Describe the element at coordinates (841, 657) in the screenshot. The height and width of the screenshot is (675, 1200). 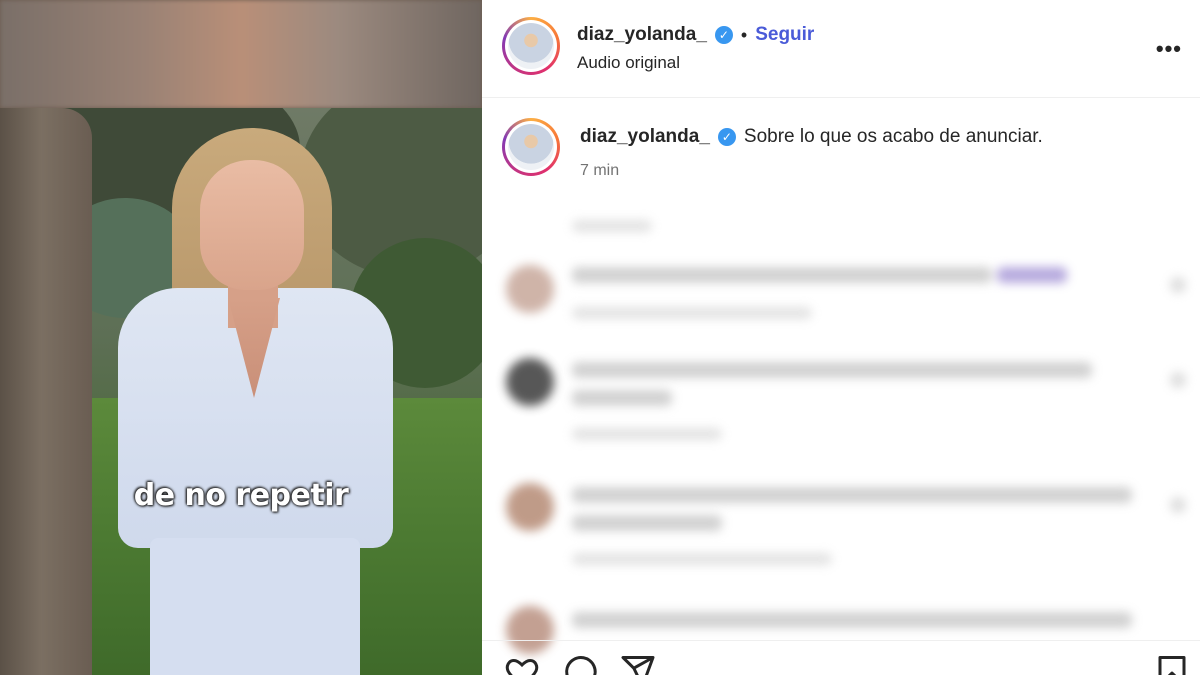
I see `post-actions-bar` at that location.